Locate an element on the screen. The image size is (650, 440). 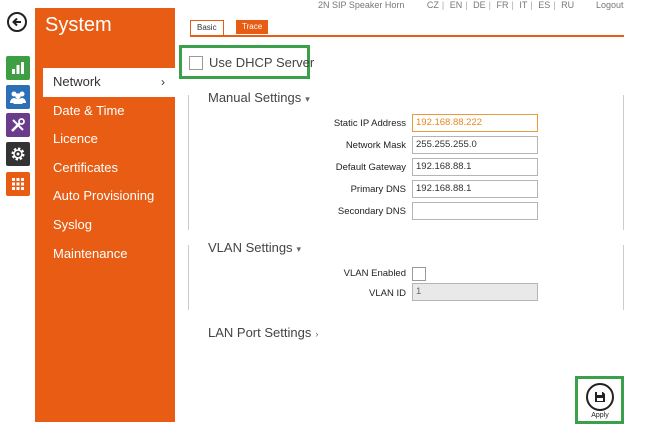
logout-link: Logout is located at coordinates (610, 5).